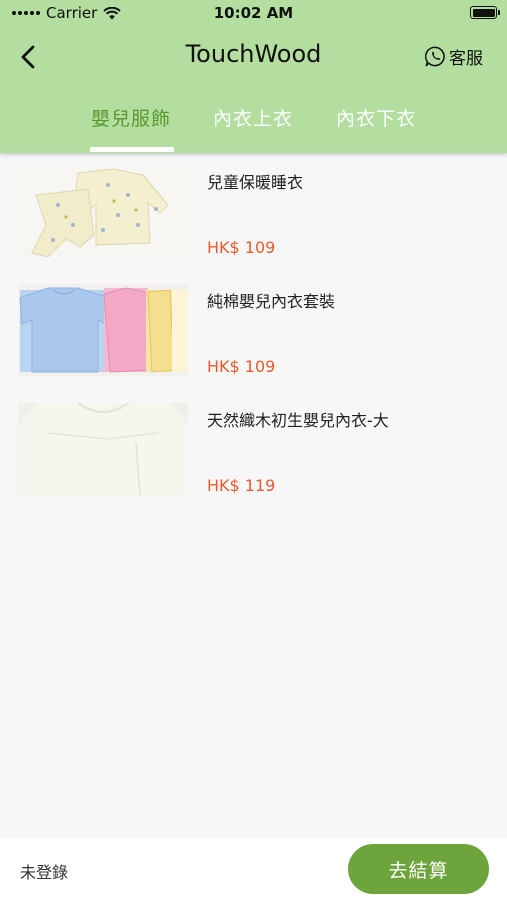  Describe the element at coordinates (253, 218) in the screenshot. I see `product-item: 兒童保暖睡衣 HK$ 109` at that location.